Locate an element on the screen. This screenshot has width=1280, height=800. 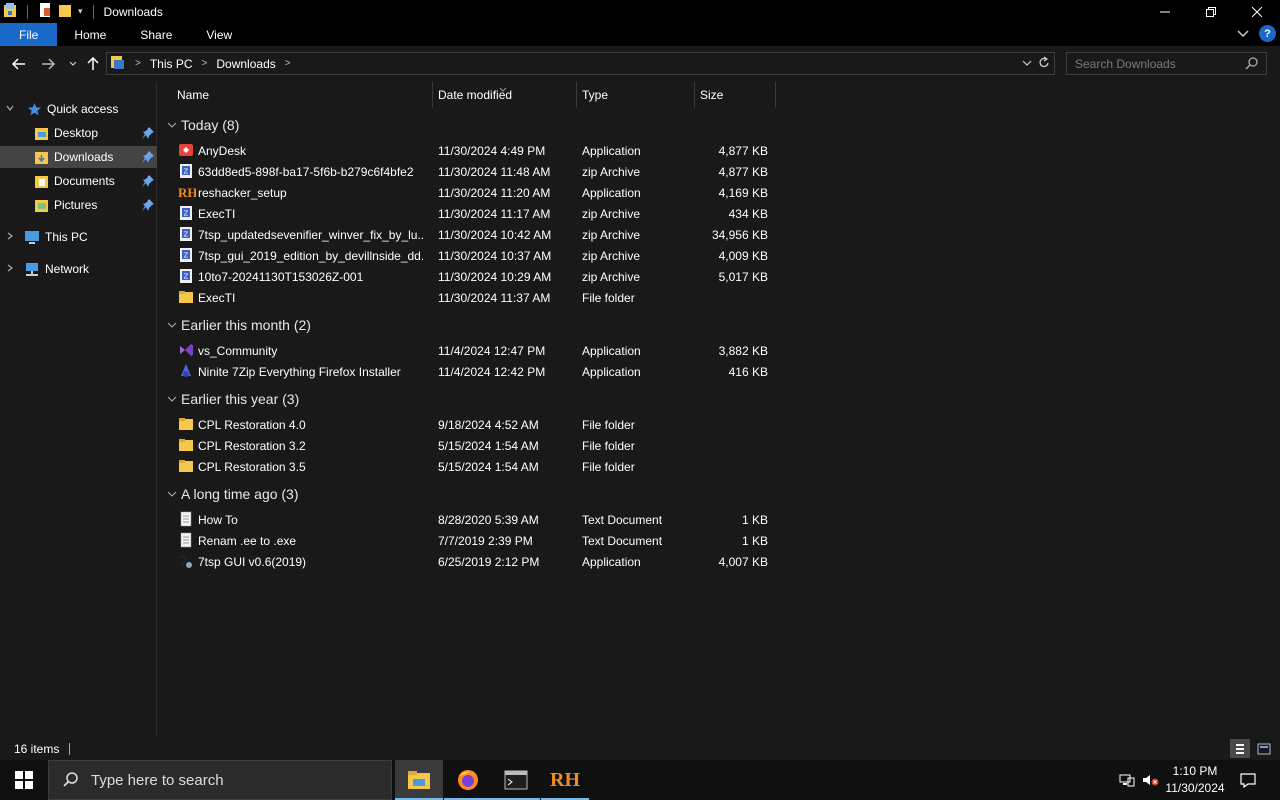
file-name: How To is located at coordinates (218, 520).